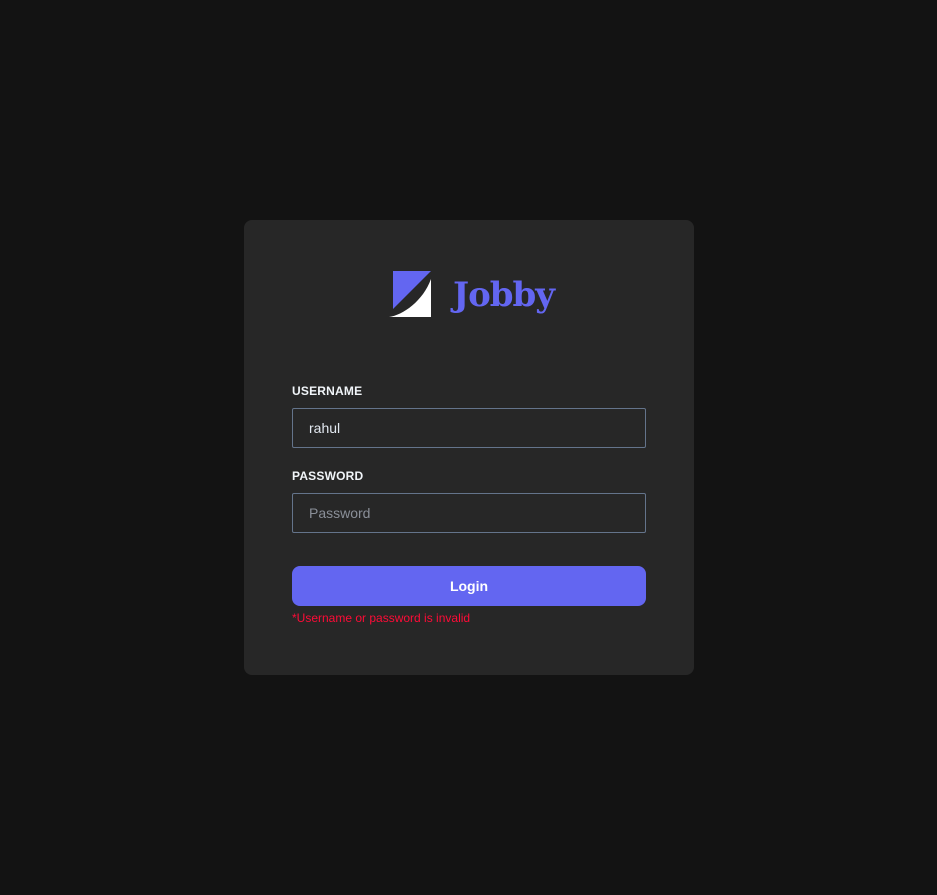  What do you see at coordinates (327, 391) in the screenshot?
I see `username-label: USERNAME` at bounding box center [327, 391].